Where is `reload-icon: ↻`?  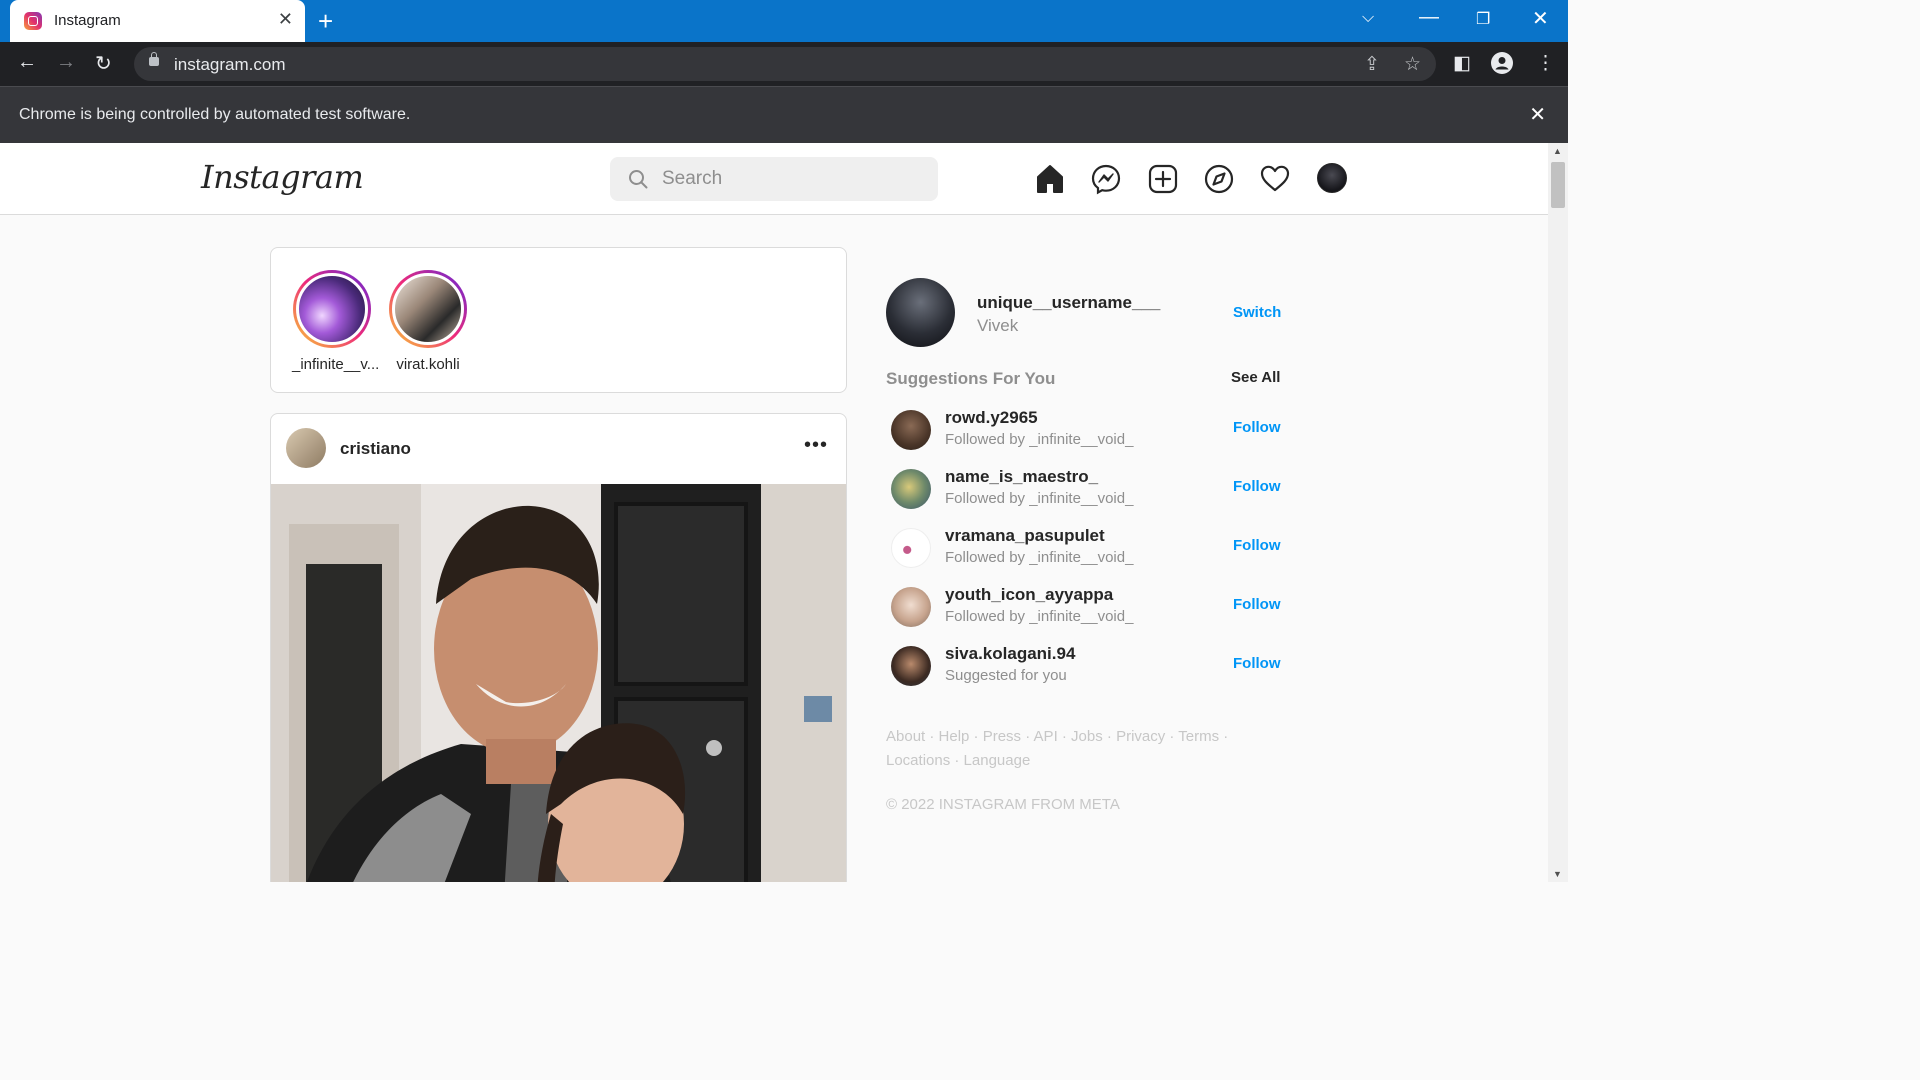
reload-icon: ↻ is located at coordinates (103, 63).